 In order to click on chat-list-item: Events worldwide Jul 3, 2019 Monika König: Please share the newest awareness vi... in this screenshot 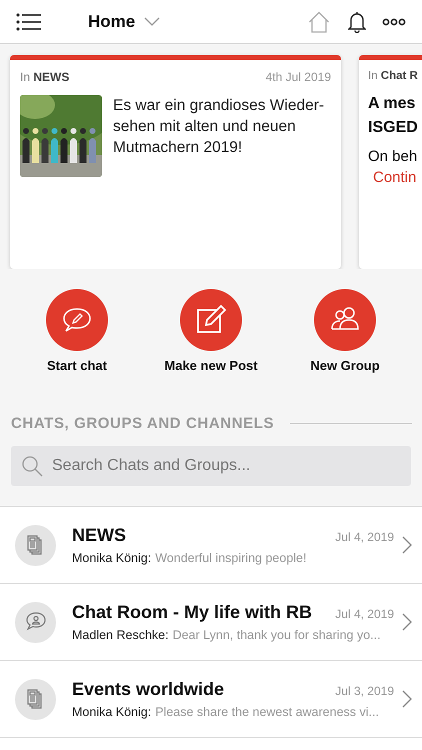, I will do `click(211, 699)`.